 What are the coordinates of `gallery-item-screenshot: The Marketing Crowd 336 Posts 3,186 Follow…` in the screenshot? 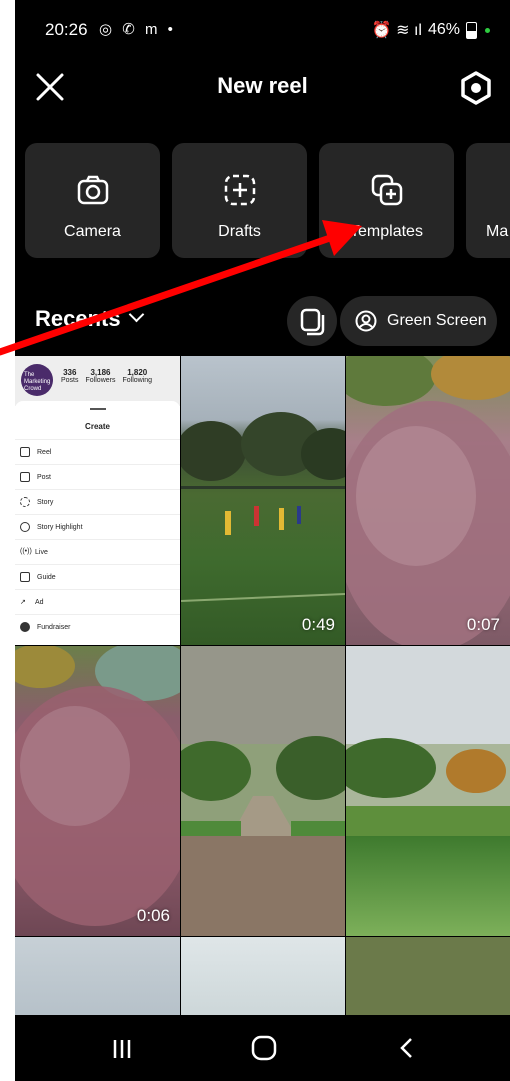 It's located at (97, 500).